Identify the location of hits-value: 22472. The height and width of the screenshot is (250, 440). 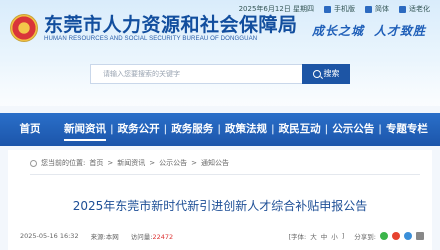
(163, 237).